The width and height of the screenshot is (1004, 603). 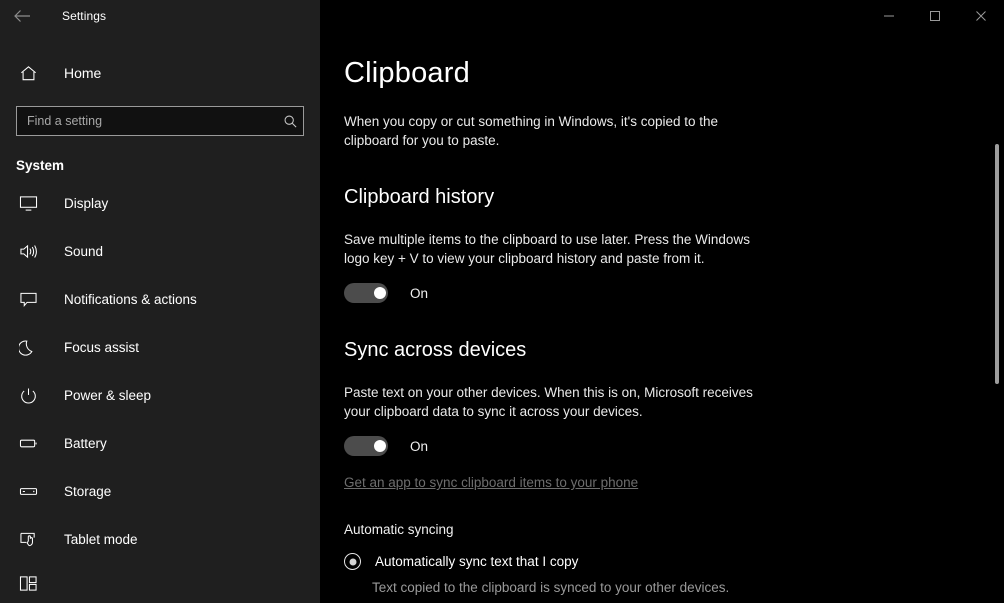 I want to click on moon-icon, so click(x=28, y=348).